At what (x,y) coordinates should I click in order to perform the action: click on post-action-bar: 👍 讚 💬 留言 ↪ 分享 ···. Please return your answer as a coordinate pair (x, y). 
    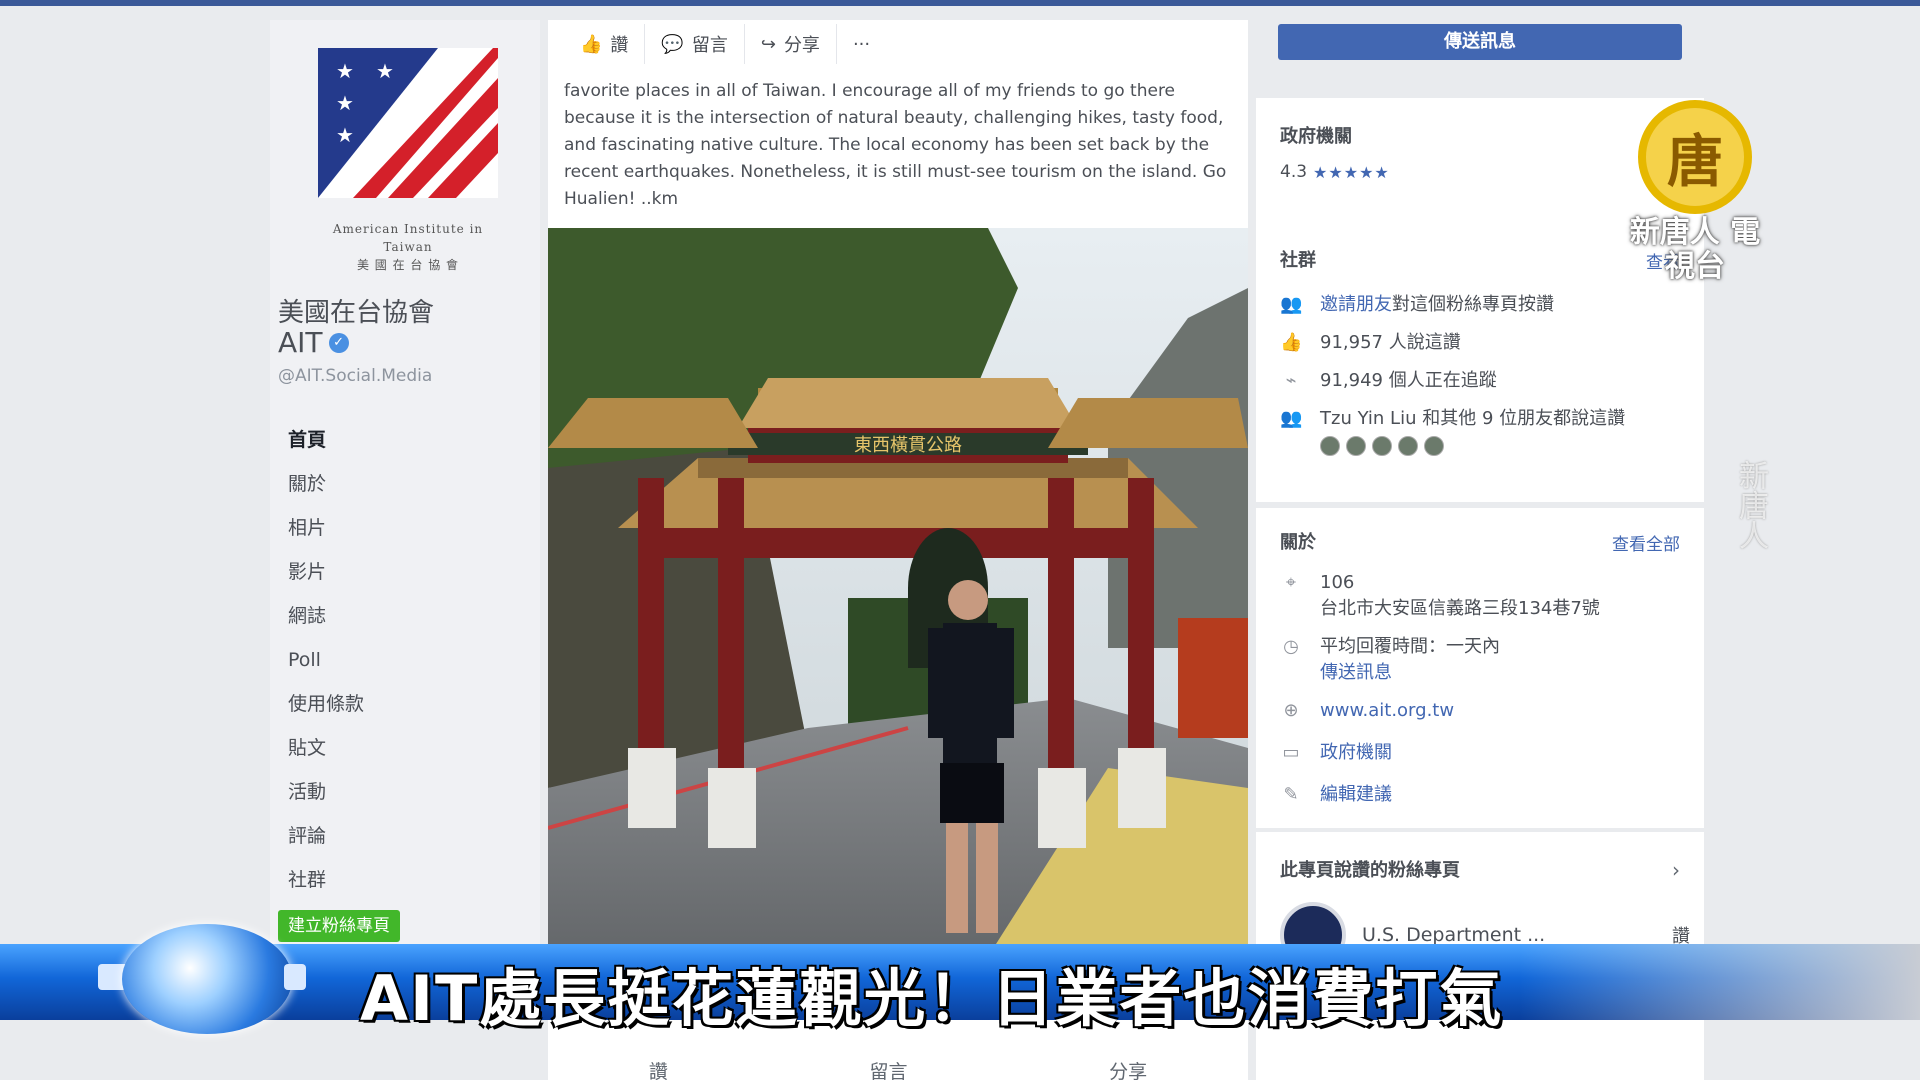
    Looking at the image, I should click on (725, 49).